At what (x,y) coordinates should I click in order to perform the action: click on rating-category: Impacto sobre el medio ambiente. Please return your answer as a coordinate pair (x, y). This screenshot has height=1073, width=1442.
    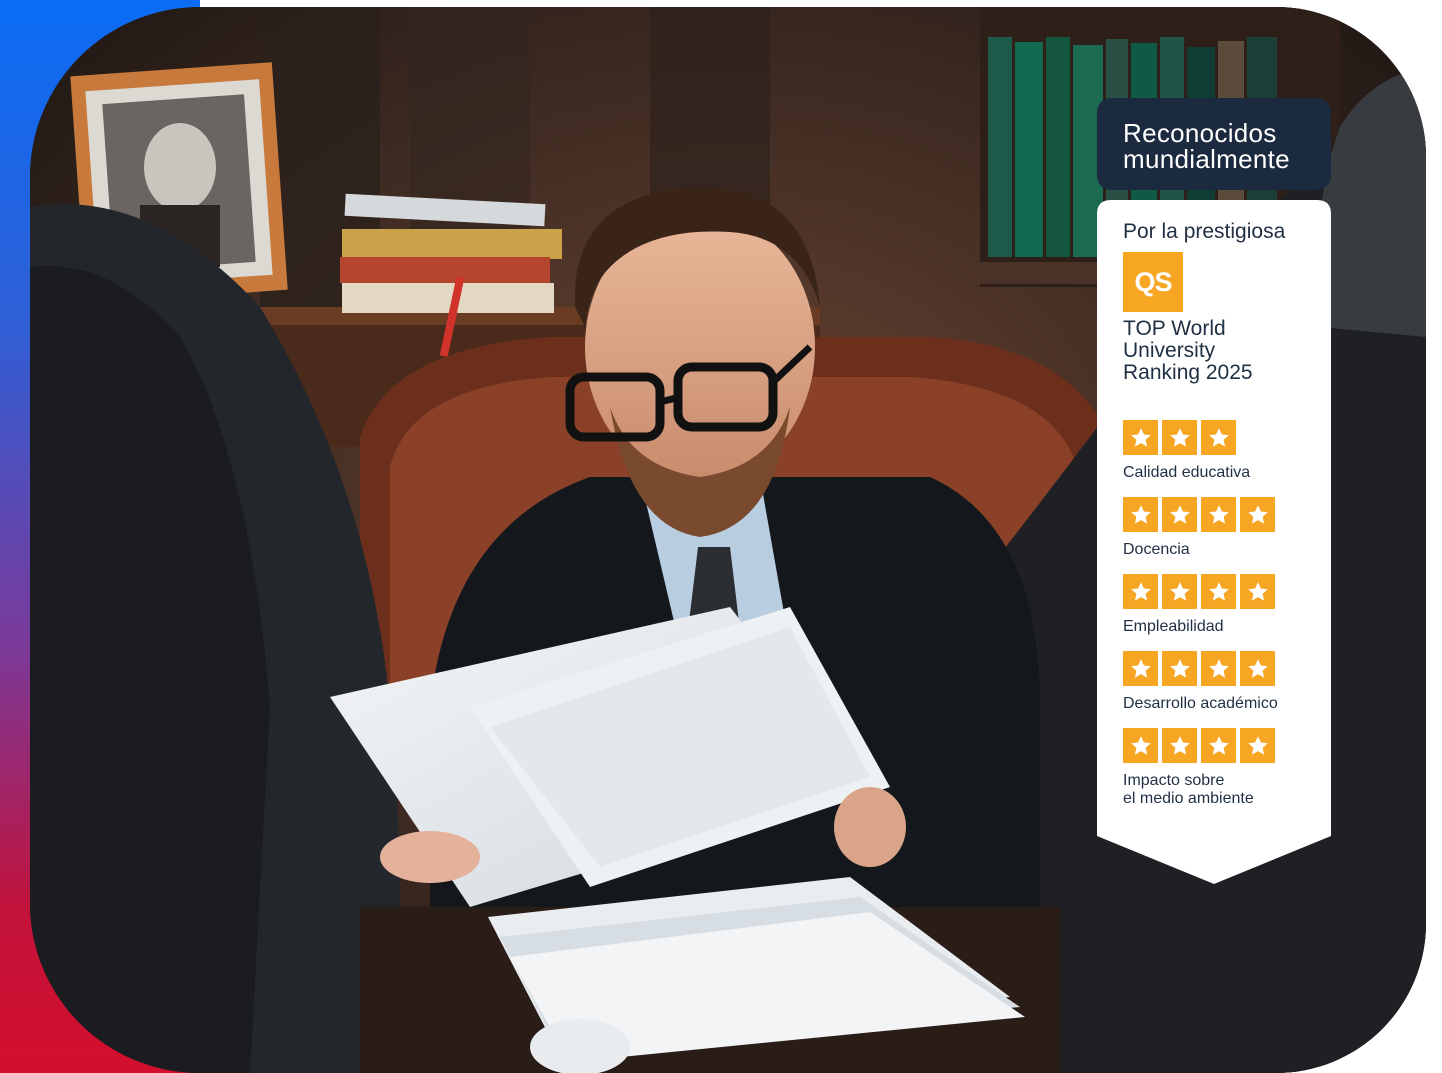
    Looking at the image, I should click on (1223, 768).